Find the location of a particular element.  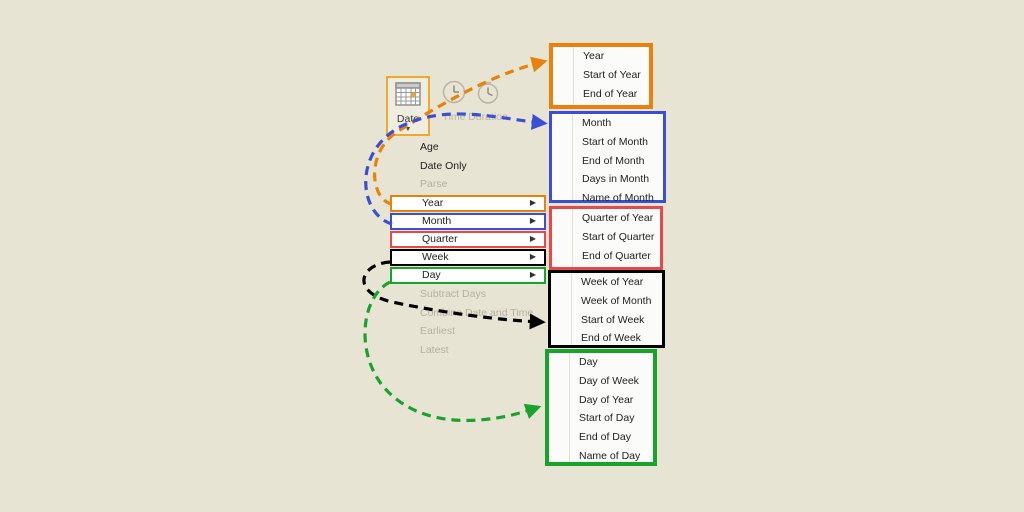

ribbon-button-date: Date ▼ is located at coordinates (408, 106).